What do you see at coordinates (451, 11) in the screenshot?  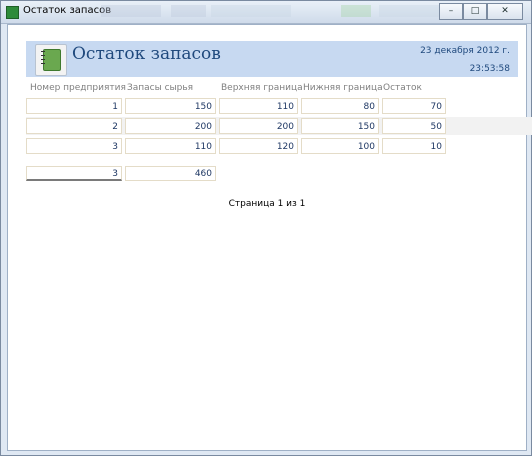 I see `minimize-button: –` at bounding box center [451, 11].